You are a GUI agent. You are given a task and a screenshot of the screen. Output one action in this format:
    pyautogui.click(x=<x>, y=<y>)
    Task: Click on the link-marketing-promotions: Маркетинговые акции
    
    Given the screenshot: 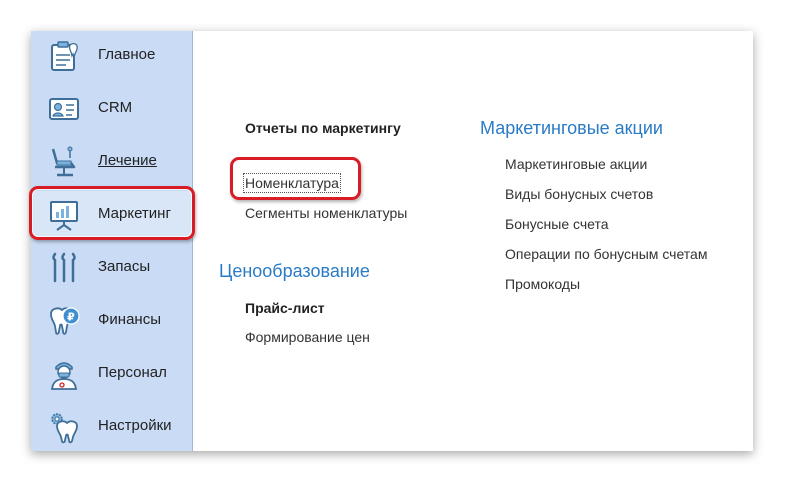 What is the action you would take?
    pyautogui.click(x=576, y=164)
    